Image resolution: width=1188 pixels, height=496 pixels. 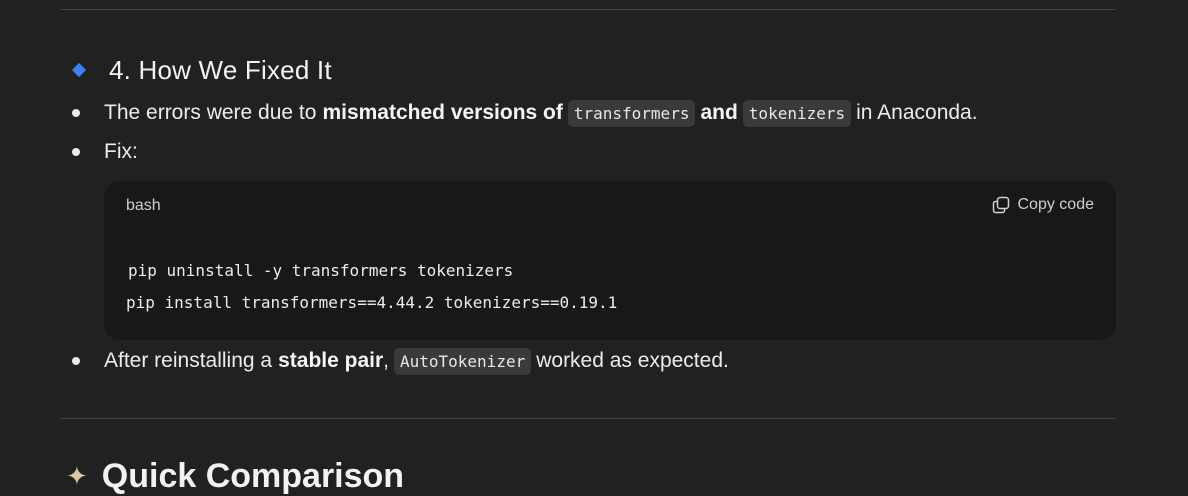 What do you see at coordinates (588, 418) in the screenshot?
I see `divider-bottom` at bounding box center [588, 418].